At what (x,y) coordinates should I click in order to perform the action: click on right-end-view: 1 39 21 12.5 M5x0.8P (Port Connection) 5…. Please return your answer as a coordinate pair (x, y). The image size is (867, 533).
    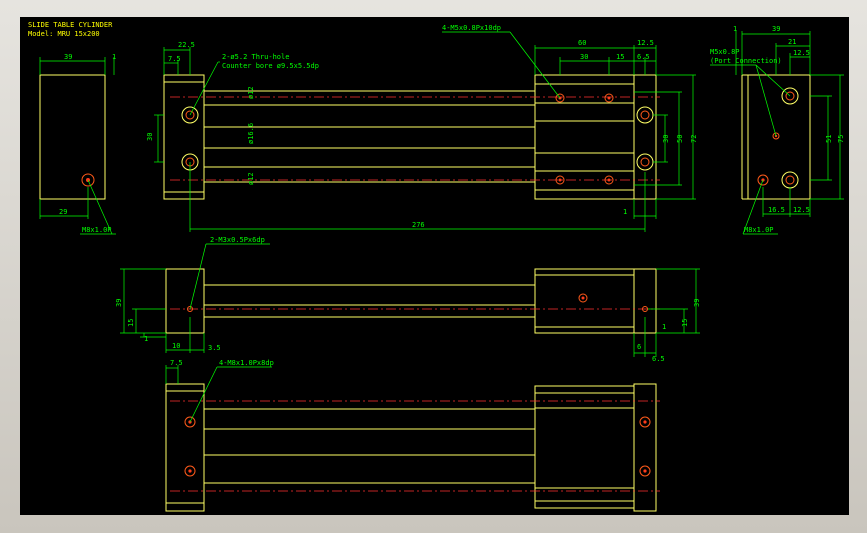
    Looking at the image, I should click on (777, 130).